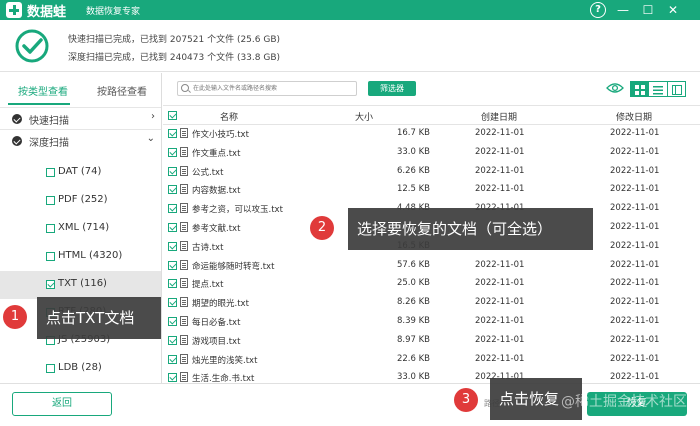 The height and width of the screenshot is (426, 700). What do you see at coordinates (273, 88) in the screenshot?
I see `search-input` at bounding box center [273, 88].